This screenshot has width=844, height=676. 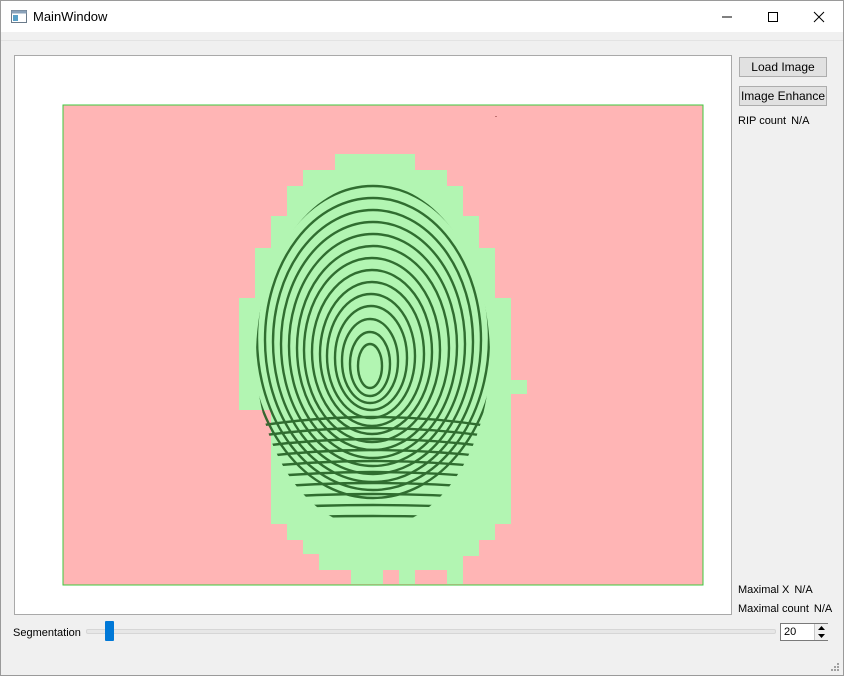 I want to click on rip-count-value: N/A, so click(x=800, y=121).